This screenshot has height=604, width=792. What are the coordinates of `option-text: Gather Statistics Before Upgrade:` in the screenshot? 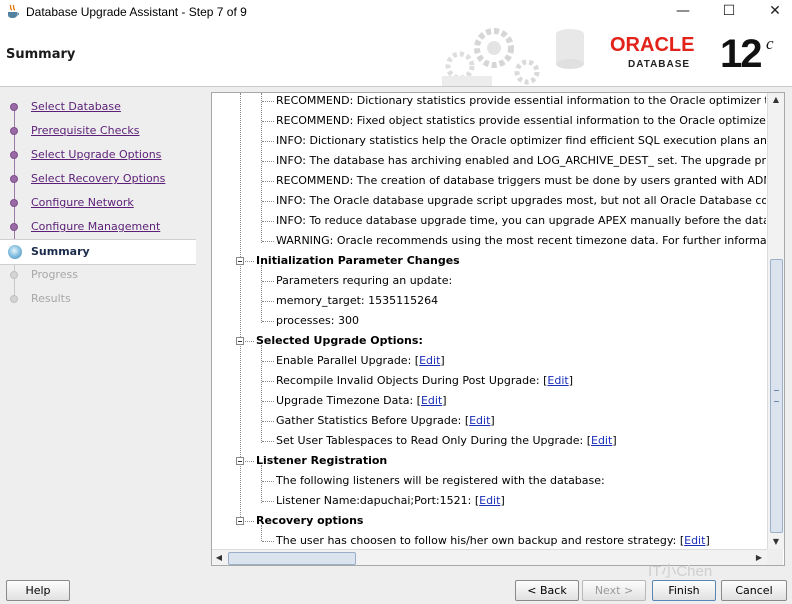 It's located at (370, 420).